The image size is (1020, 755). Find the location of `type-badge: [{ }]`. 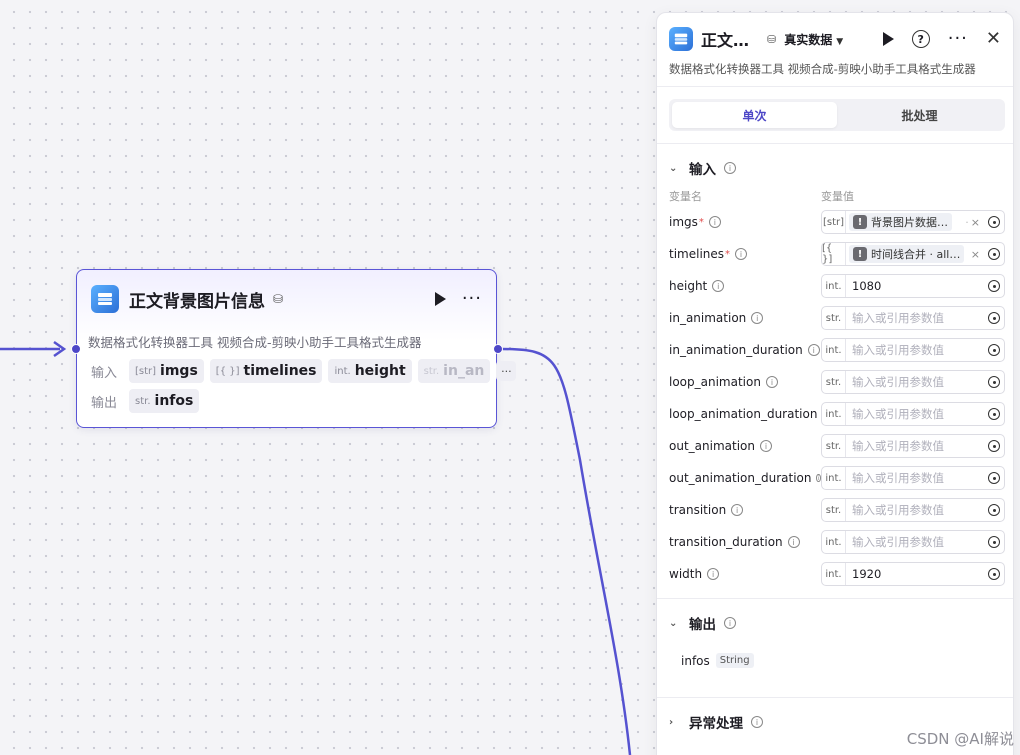

type-badge: [{ }] is located at coordinates (834, 254).